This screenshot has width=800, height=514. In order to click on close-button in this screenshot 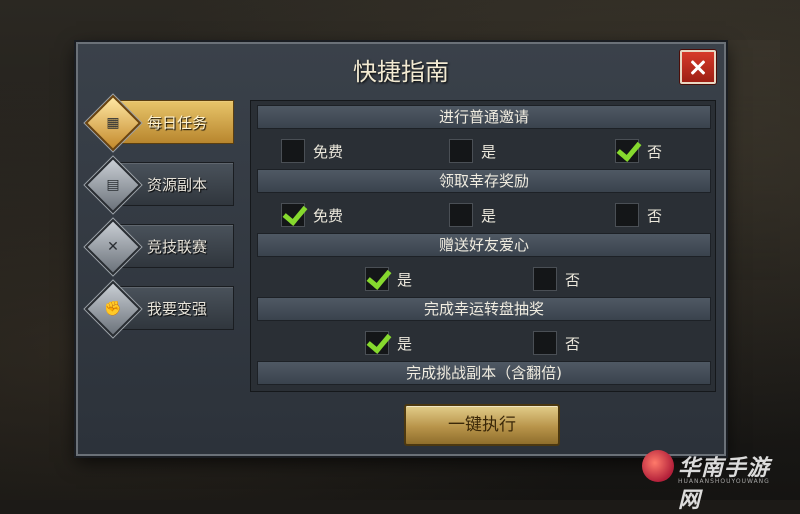, I will do `click(698, 67)`.